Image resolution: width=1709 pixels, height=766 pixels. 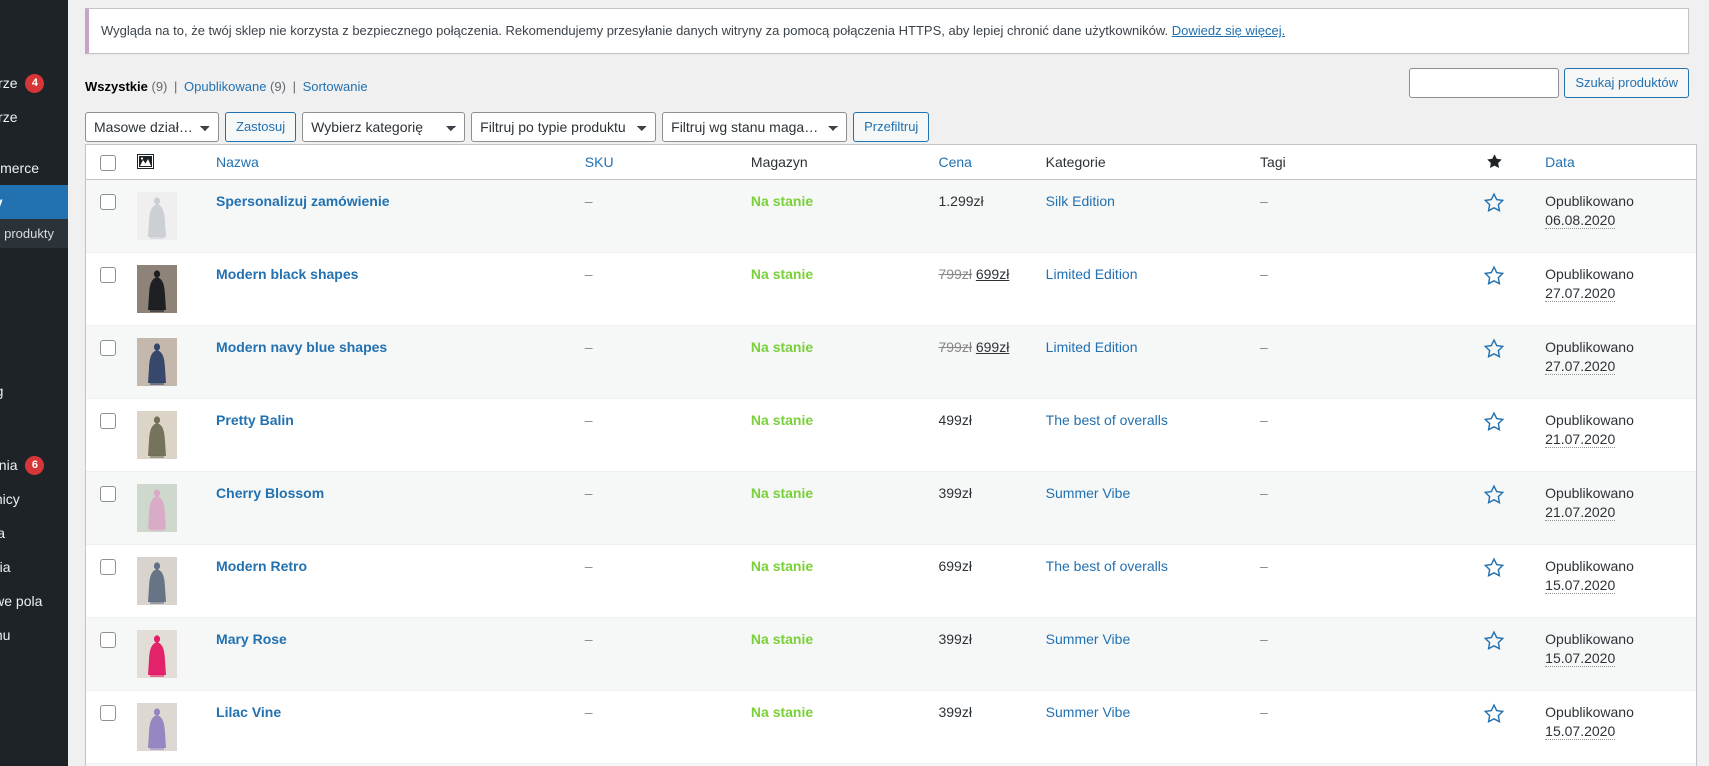 I want to click on sidebar-item-custom-fields: Dodatkowe pola, so click(x=34, y=601).